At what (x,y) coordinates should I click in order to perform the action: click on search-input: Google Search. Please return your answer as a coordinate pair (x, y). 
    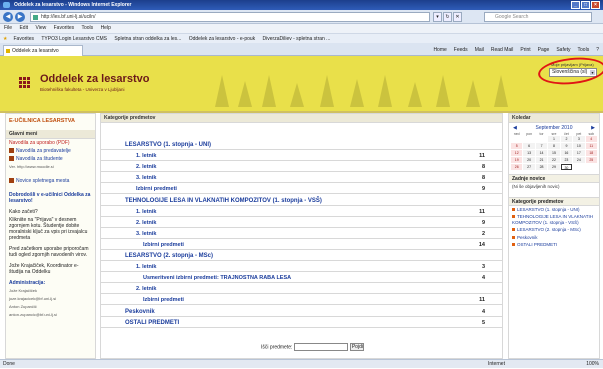
    Looking at the image, I should click on (538, 17).